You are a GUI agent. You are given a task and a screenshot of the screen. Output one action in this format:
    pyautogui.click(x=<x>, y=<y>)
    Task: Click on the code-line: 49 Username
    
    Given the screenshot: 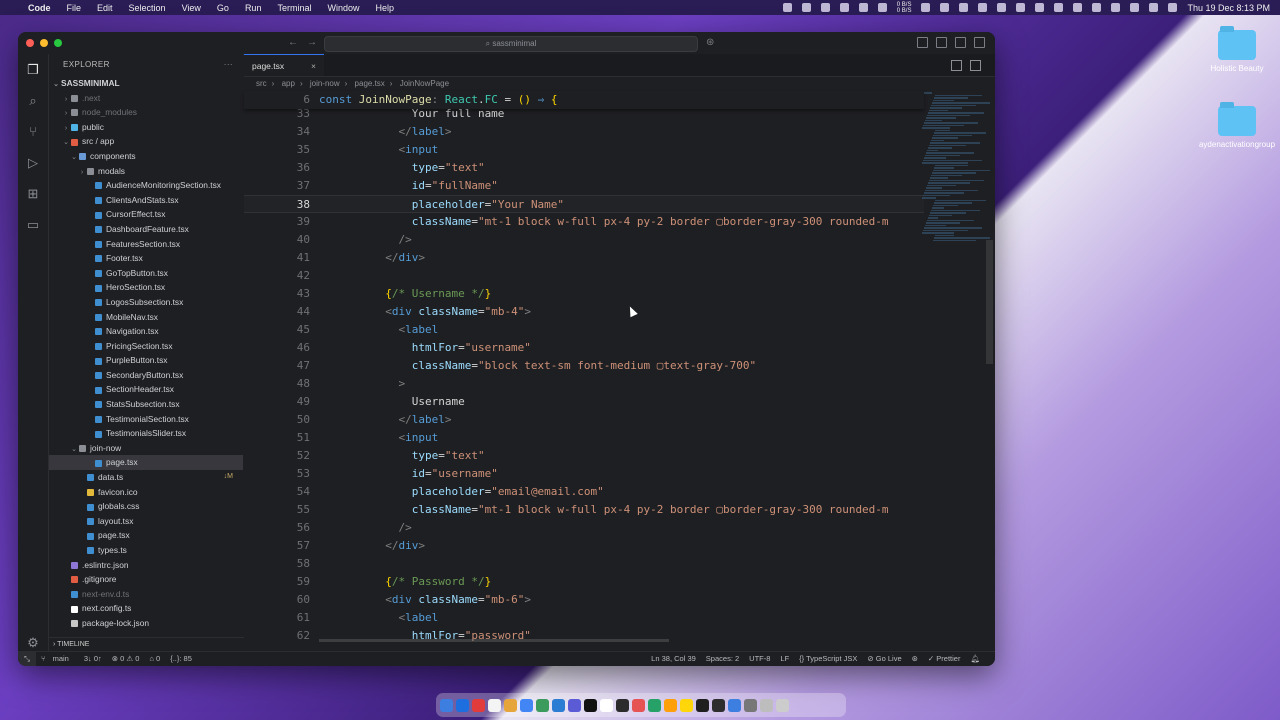 What is the action you would take?
    pyautogui.click(x=584, y=402)
    